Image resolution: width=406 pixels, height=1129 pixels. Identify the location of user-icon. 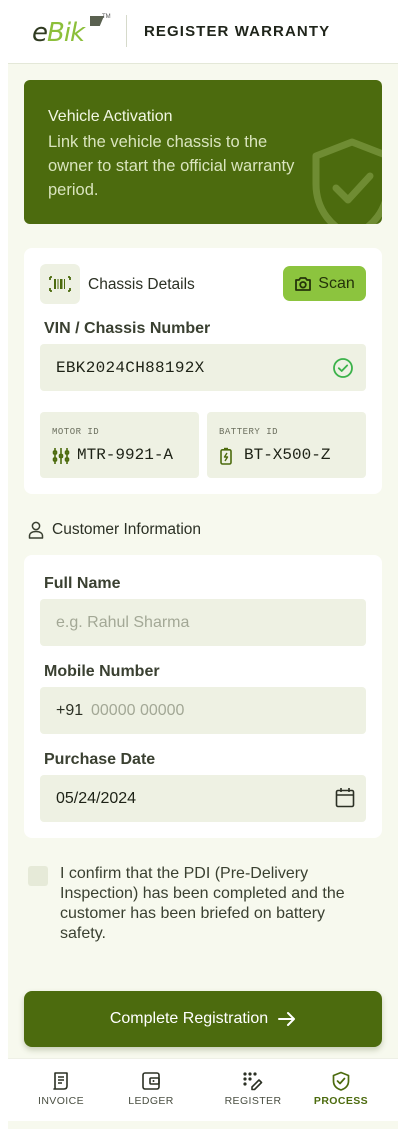
(36, 530).